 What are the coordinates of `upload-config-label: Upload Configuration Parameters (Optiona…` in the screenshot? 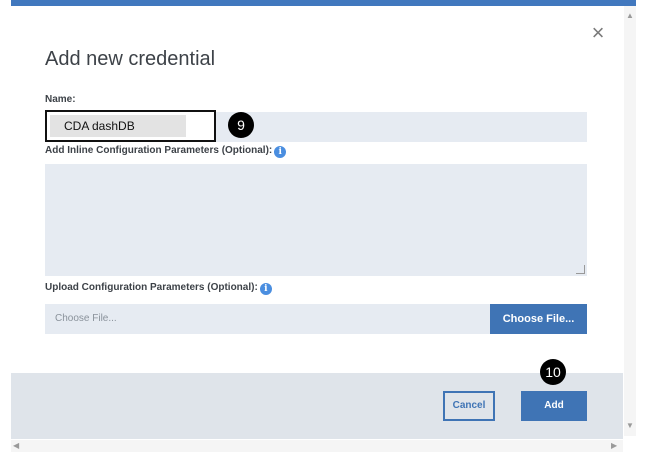 It's located at (151, 287).